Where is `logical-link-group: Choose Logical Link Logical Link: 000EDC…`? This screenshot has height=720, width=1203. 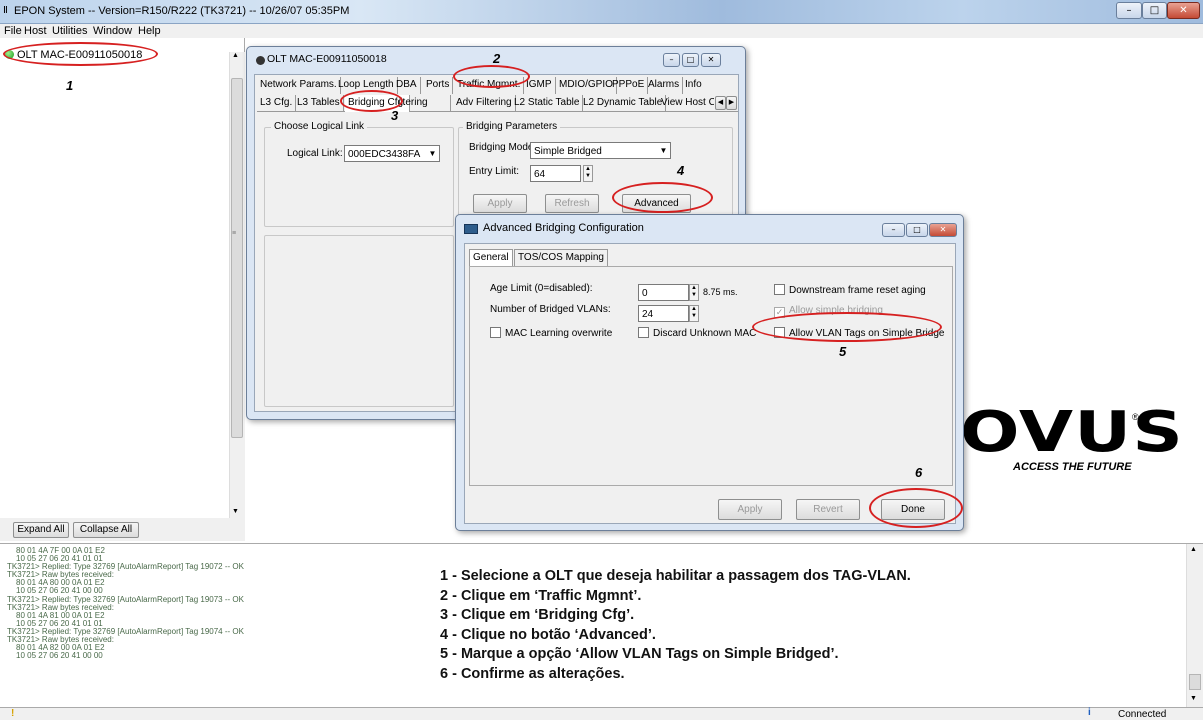
logical-link-group: Choose Logical Link Logical Link: 000EDC… is located at coordinates (359, 174).